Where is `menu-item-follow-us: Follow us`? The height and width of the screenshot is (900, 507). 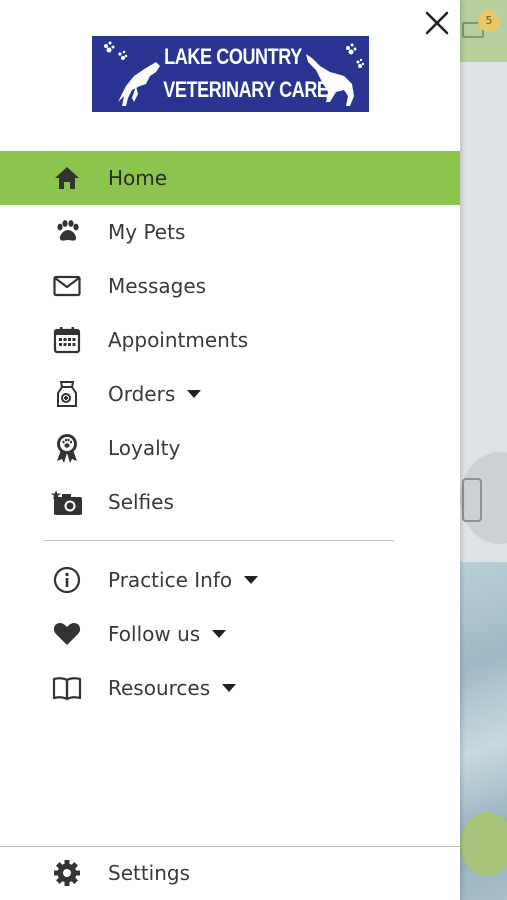
menu-item-follow-us: Follow us is located at coordinates (230, 634).